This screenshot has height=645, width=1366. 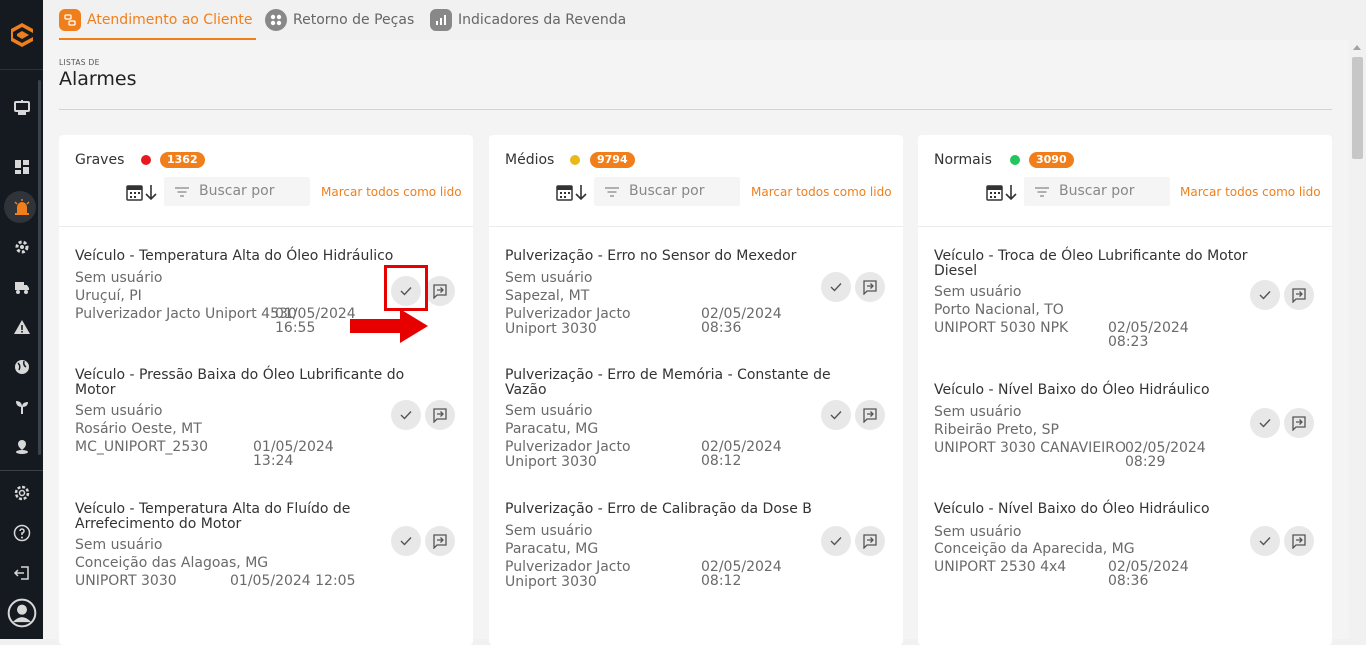 I want to click on sidebar-item-map-pin, so click(x=21, y=447).